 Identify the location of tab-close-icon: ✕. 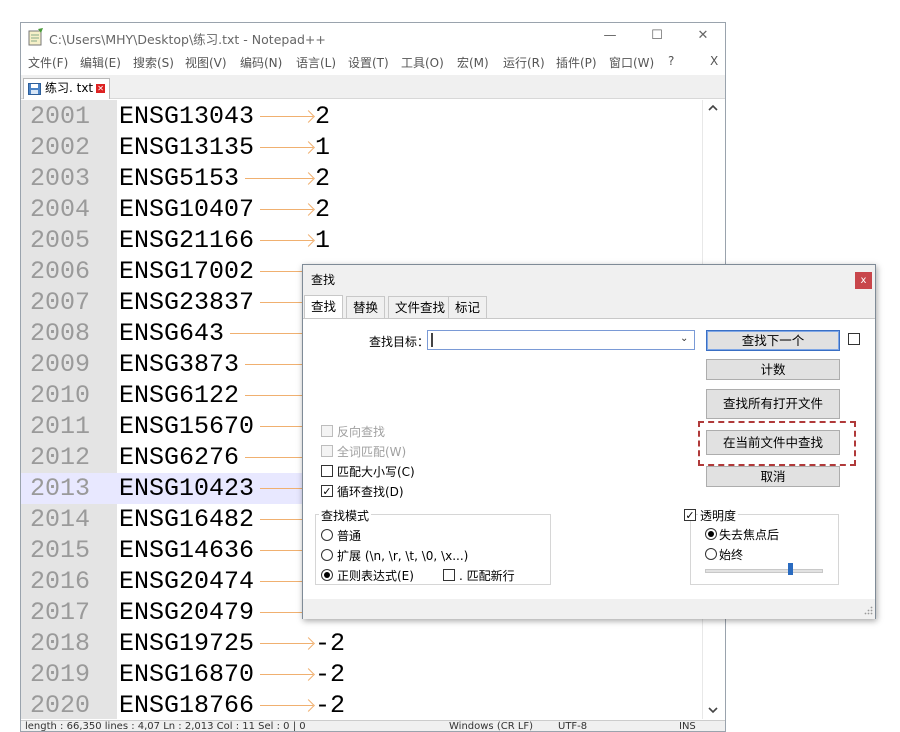
(101, 88).